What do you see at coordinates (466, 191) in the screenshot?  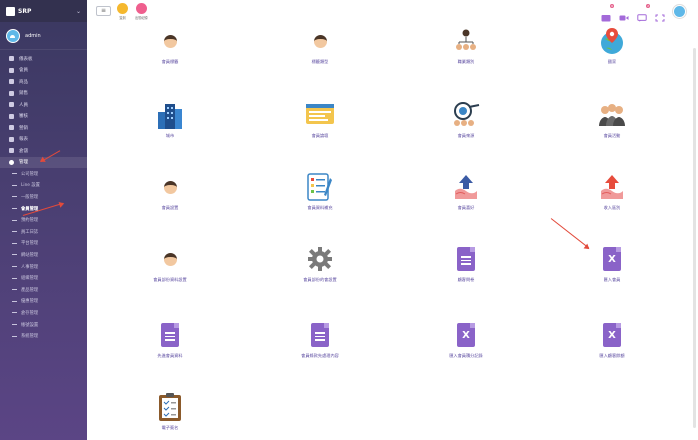 I see `tile-member-preferences: 會員喜好` at bounding box center [466, 191].